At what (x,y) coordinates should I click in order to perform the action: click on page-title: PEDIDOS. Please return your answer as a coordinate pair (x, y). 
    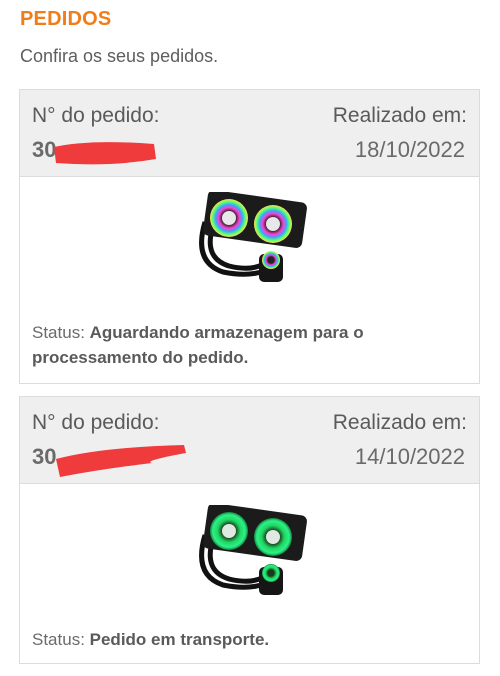
    Looking at the image, I should click on (66, 19).